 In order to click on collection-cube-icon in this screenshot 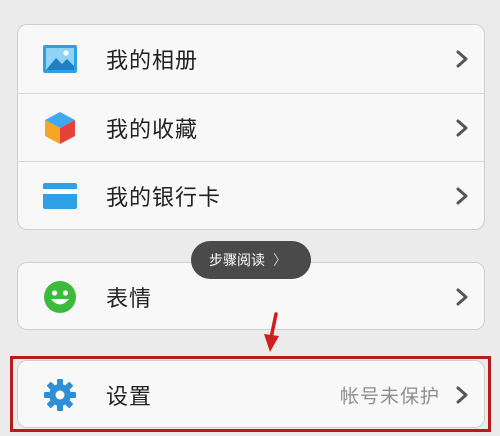, I will do `click(60, 128)`.